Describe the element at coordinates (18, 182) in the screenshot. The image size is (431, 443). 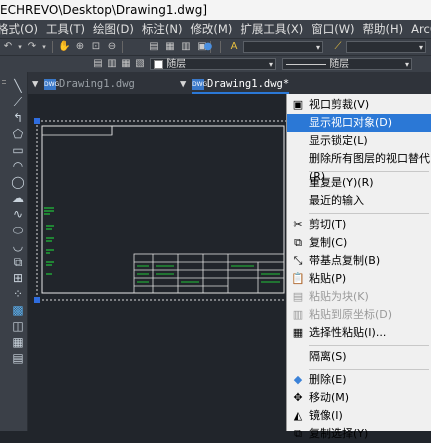
I see `circle-icon: ◯` at that location.